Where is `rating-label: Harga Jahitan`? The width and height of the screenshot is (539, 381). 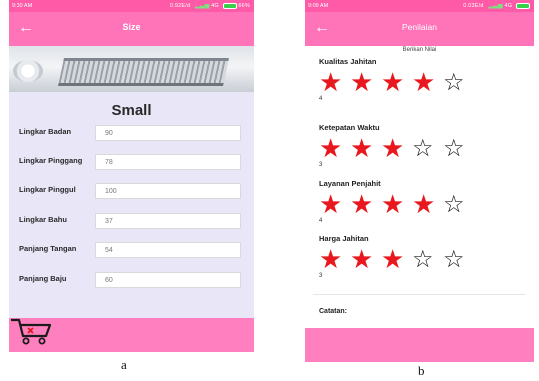 rating-label: Harga Jahitan is located at coordinates (344, 238).